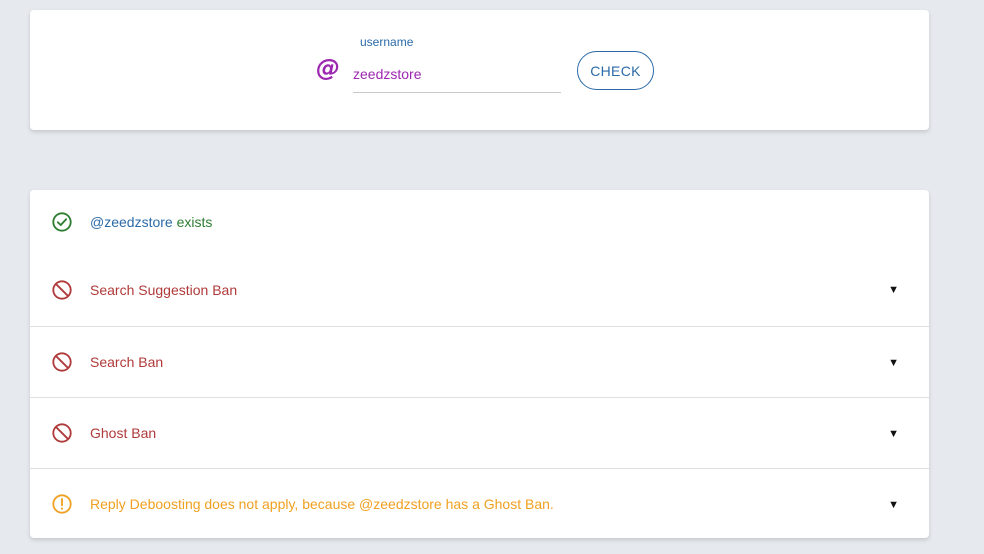 This screenshot has height=554, width=984. I want to click on exists-username: @zeedzstore, so click(131, 222).